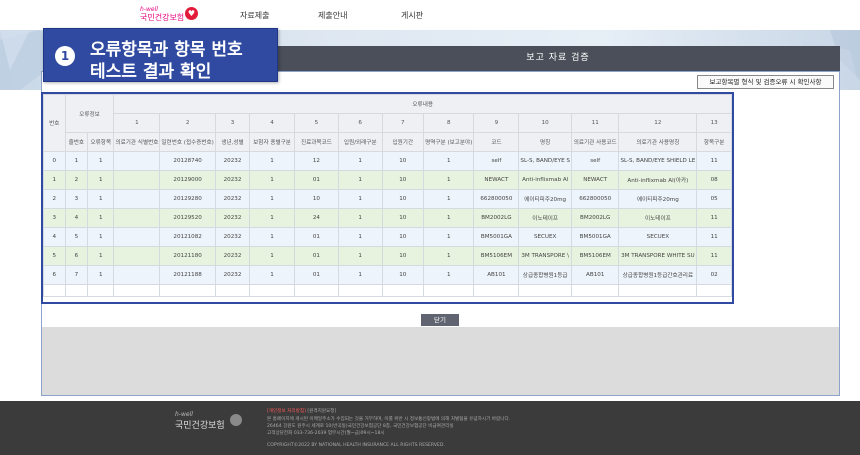 The height and width of the screenshot is (455, 860). What do you see at coordinates (316, 142) in the screenshot?
I see `column-name-header: 진료과목코드` at bounding box center [316, 142].